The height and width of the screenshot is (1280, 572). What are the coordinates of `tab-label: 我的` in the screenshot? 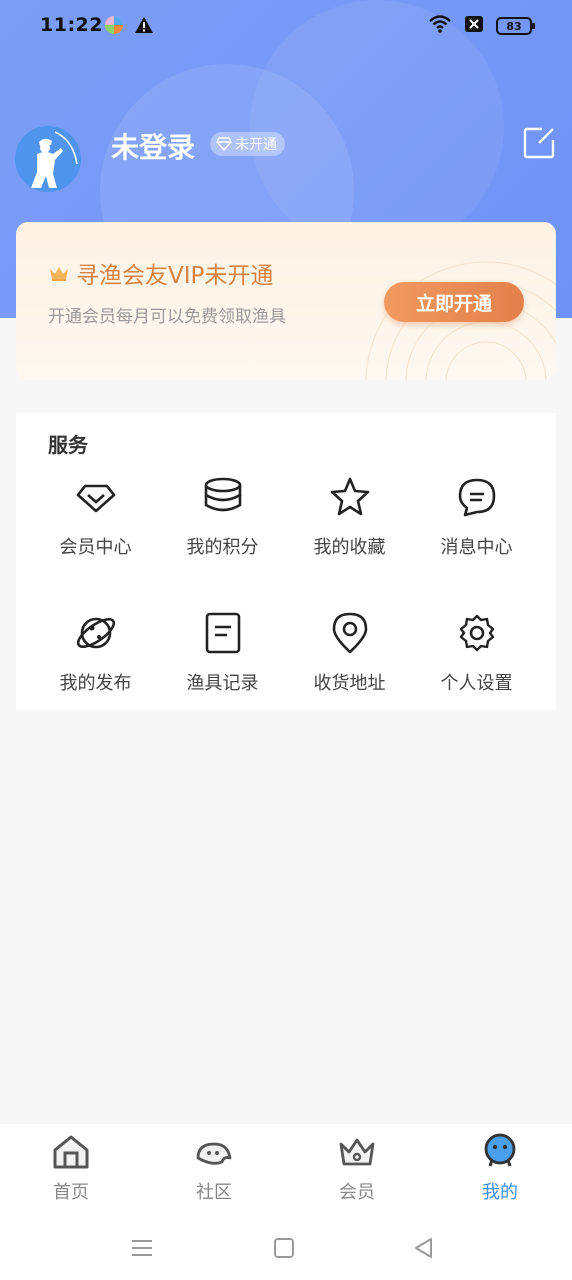 It's located at (500, 1192).